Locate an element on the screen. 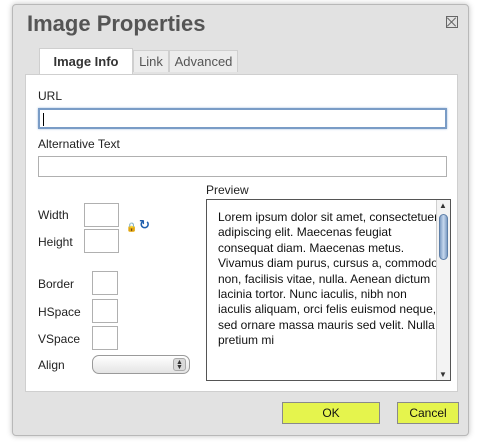 The width and height of the screenshot is (478, 443). width-label: Width is located at coordinates (53, 215).